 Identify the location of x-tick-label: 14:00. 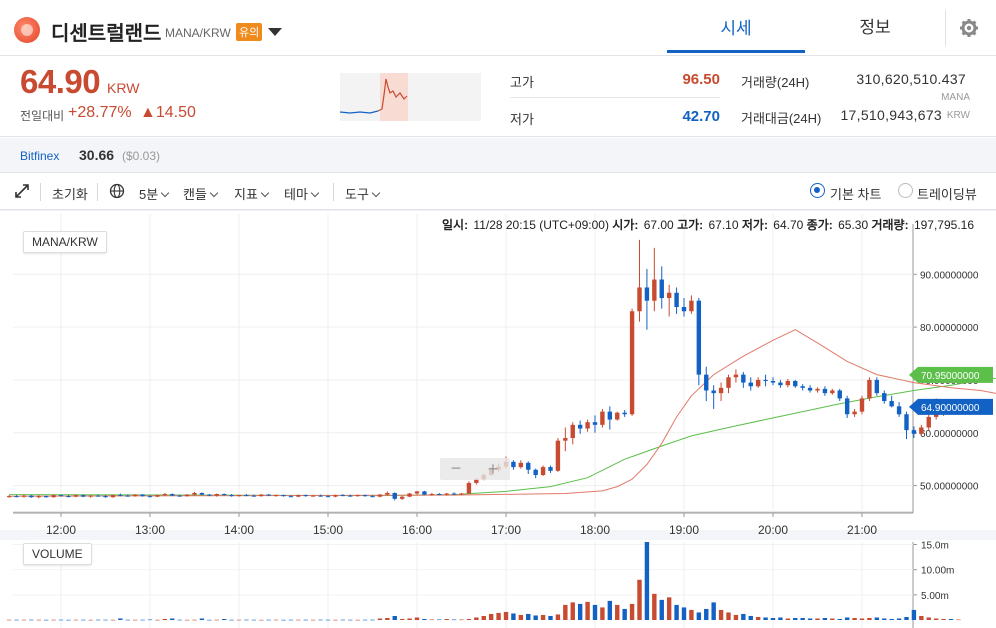
(239, 530).